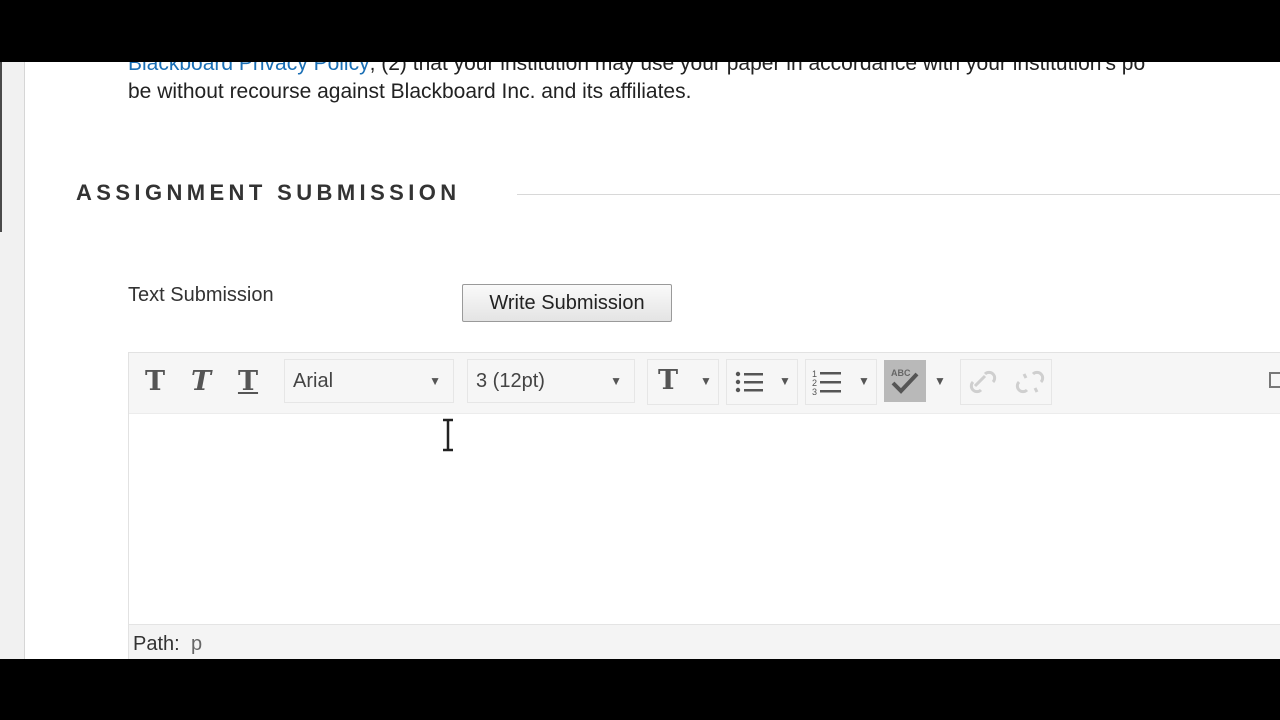  I want to click on text-submission-label: Text Submission, so click(201, 295).